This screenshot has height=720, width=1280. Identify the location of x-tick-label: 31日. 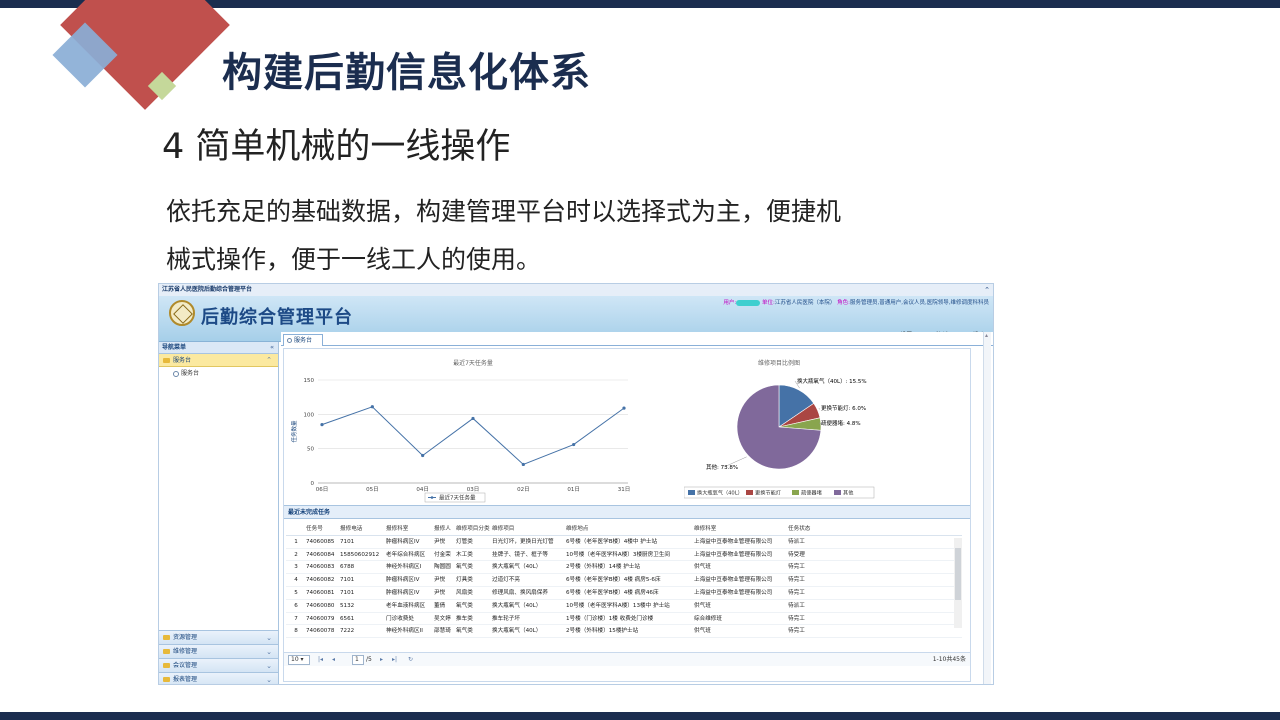
(624, 489).